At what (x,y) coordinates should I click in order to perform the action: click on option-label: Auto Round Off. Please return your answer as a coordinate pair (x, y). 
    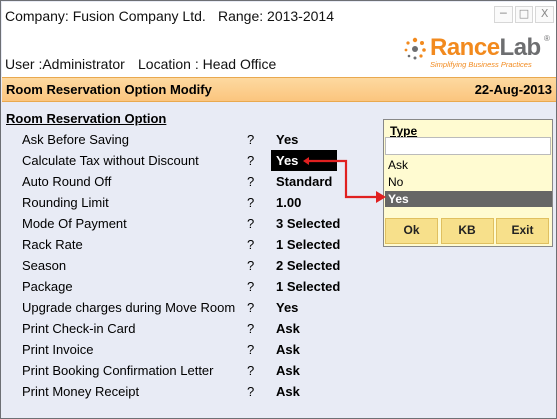
    Looking at the image, I should click on (67, 181).